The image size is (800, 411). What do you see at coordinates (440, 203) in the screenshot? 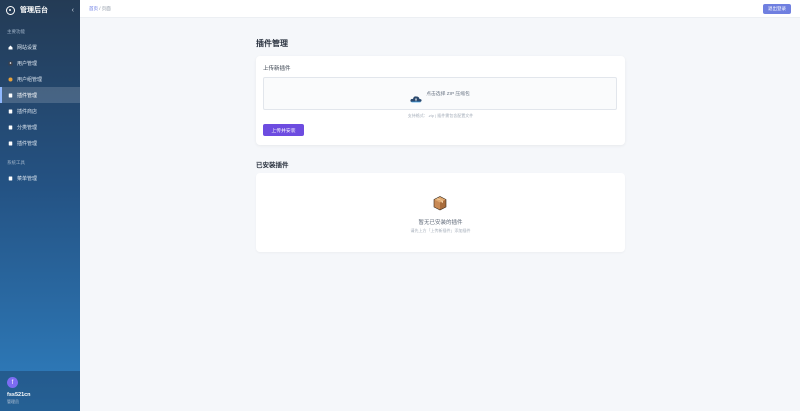
I see `box-icon` at bounding box center [440, 203].